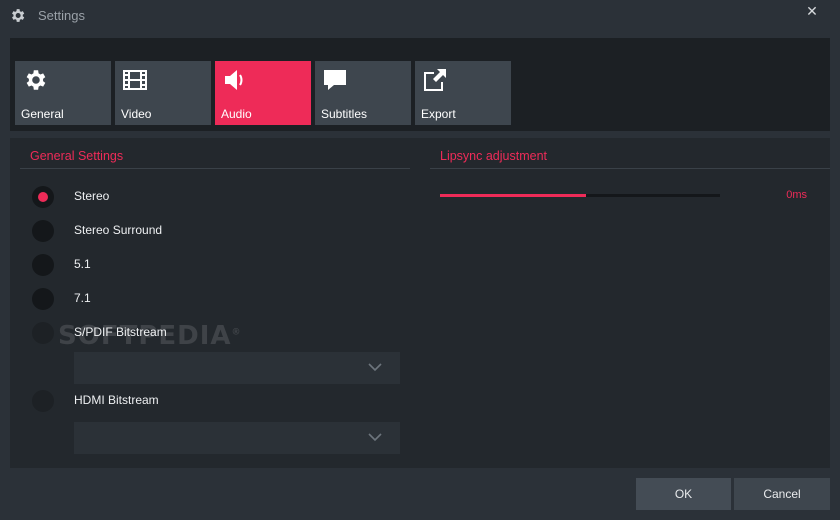 The height and width of the screenshot is (520, 840). Describe the element at coordinates (42, 114) in the screenshot. I see `tab-label: General` at that location.